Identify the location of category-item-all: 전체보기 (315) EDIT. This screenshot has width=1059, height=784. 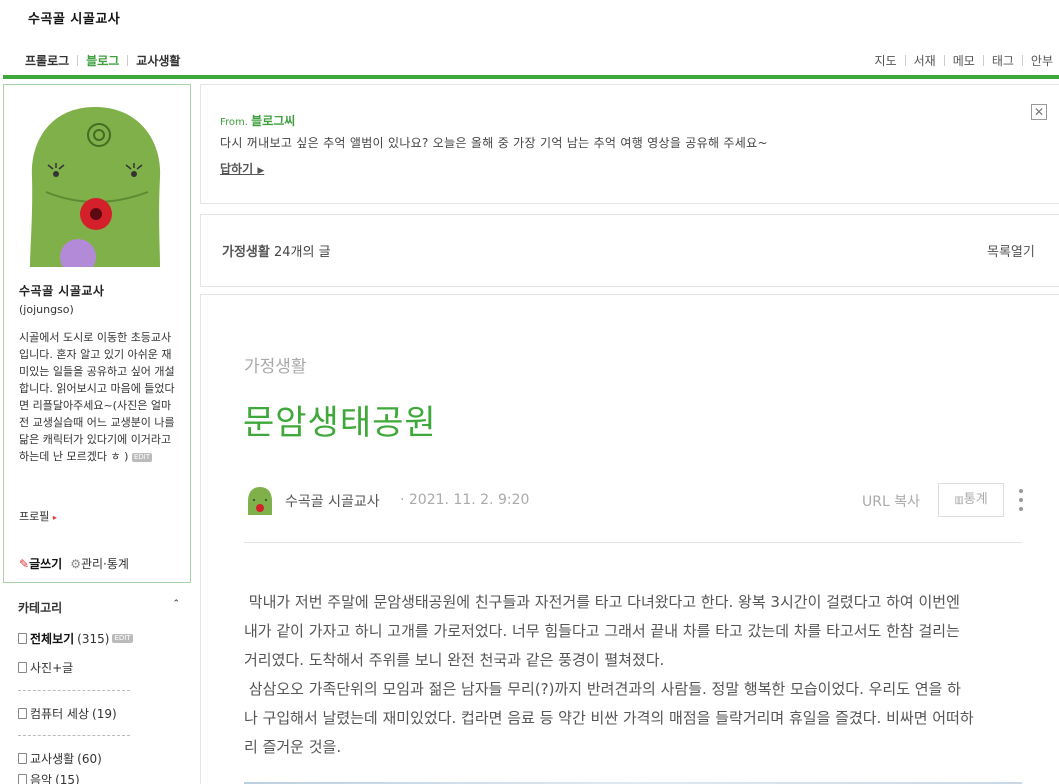
(75, 638).